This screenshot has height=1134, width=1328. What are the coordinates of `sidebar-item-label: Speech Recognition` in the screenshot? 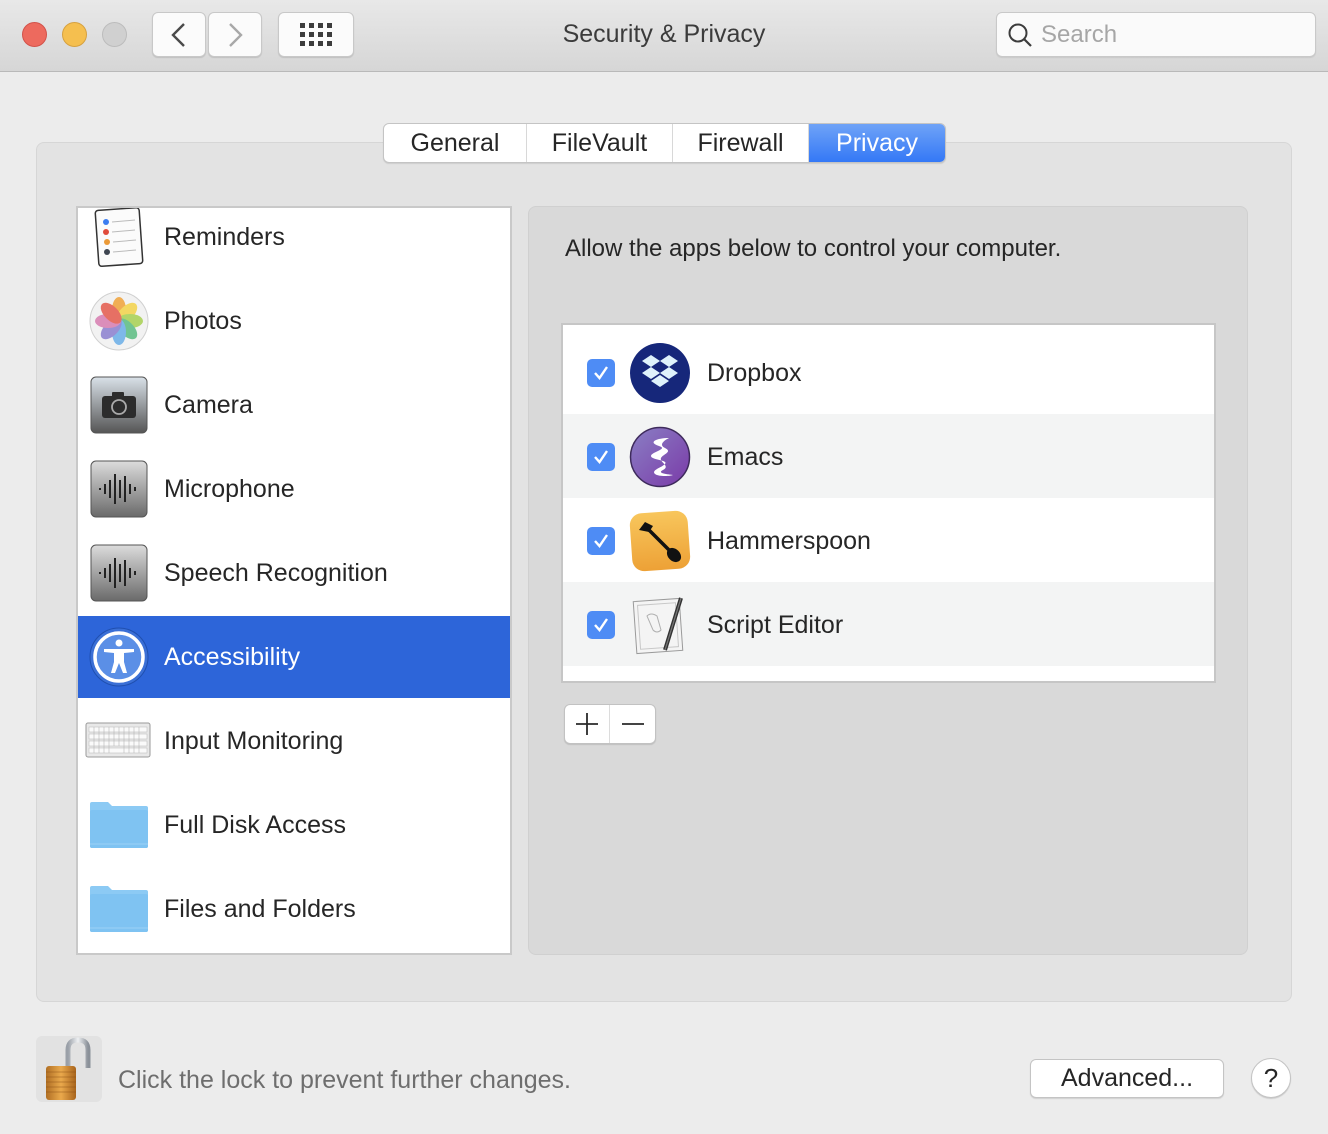 It's located at (276, 572).